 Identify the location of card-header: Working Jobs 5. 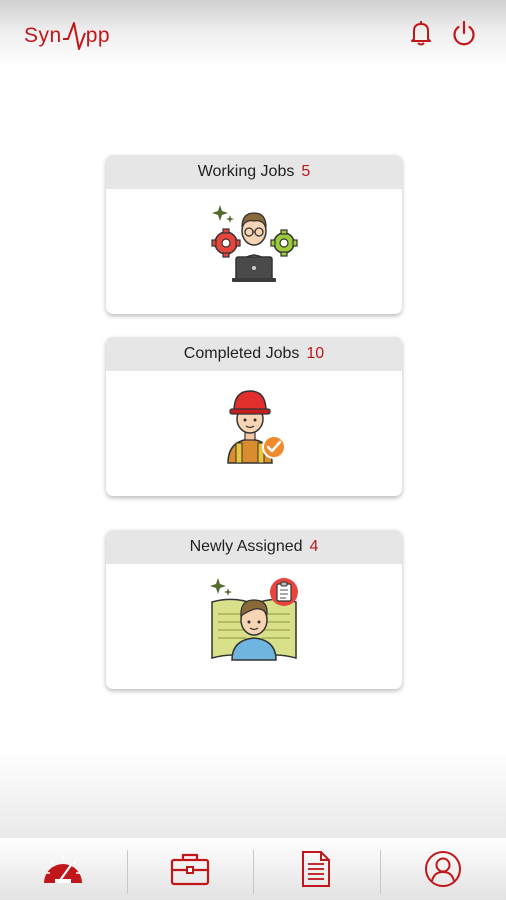
(254, 172).